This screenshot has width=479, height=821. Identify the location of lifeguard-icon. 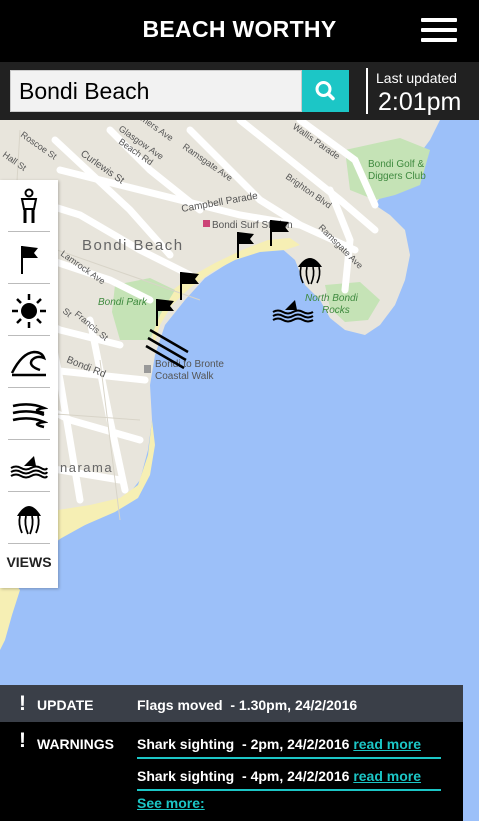
(29, 205).